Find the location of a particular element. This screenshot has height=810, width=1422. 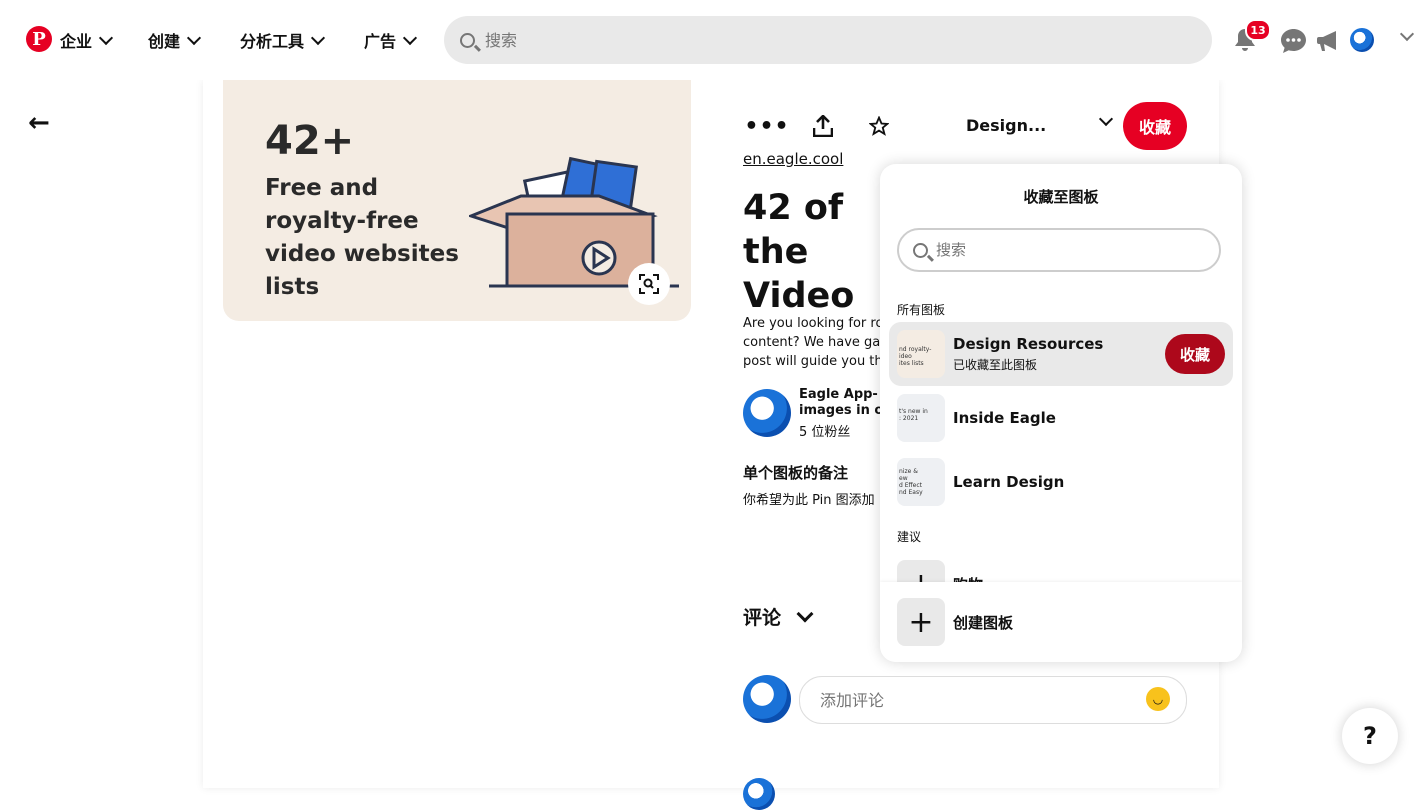

back-arrow-icon: ← is located at coordinates (39, 123).